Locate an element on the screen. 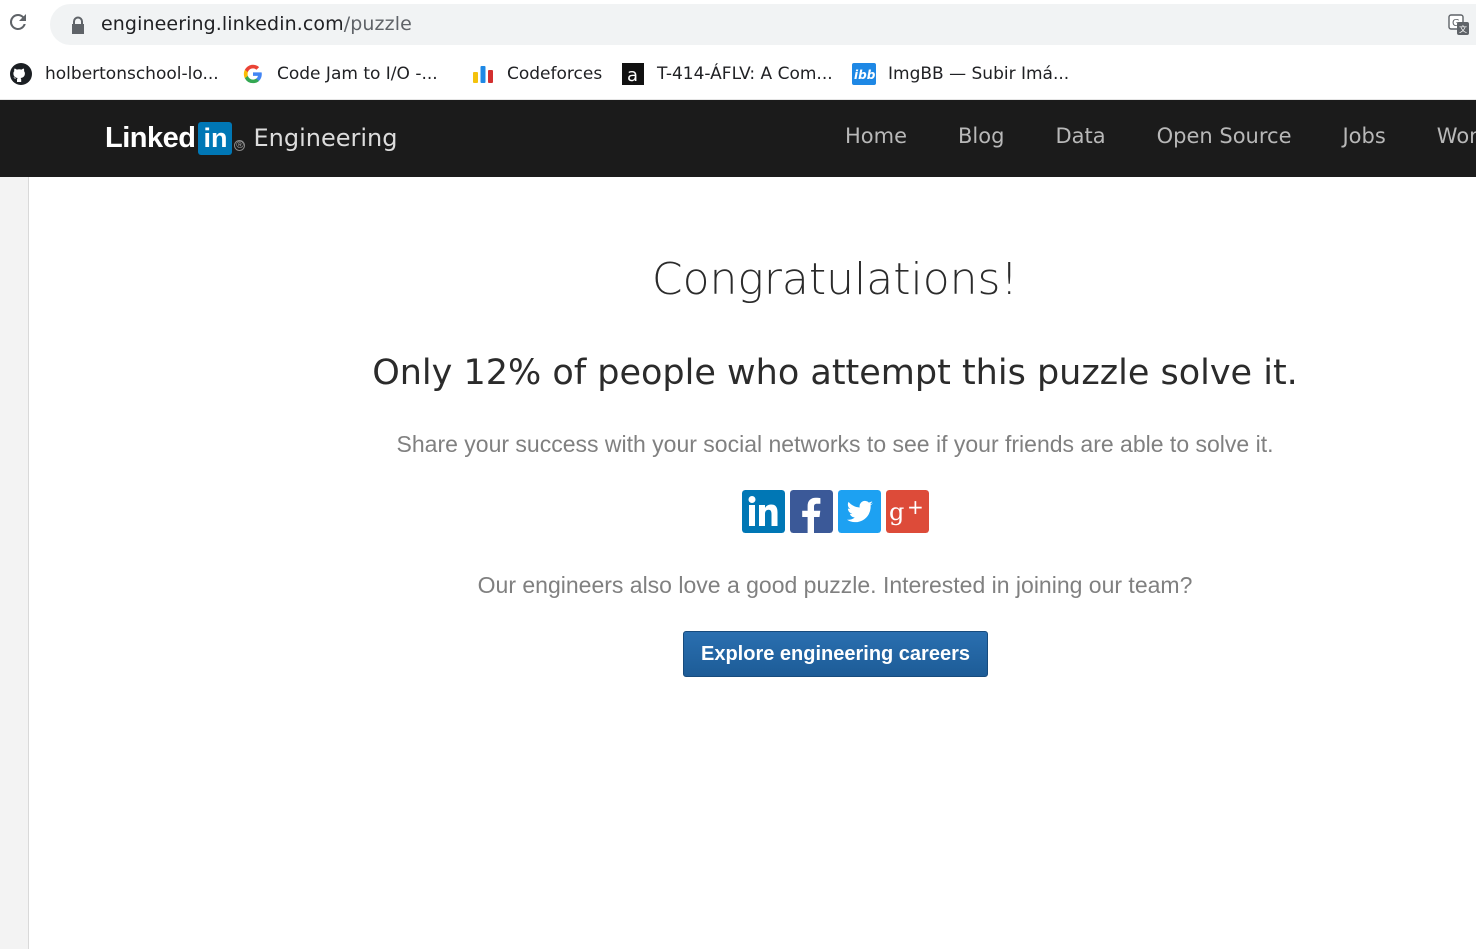 This screenshot has width=1476, height=949. social-share-buttons: g + is located at coordinates (838, 511).